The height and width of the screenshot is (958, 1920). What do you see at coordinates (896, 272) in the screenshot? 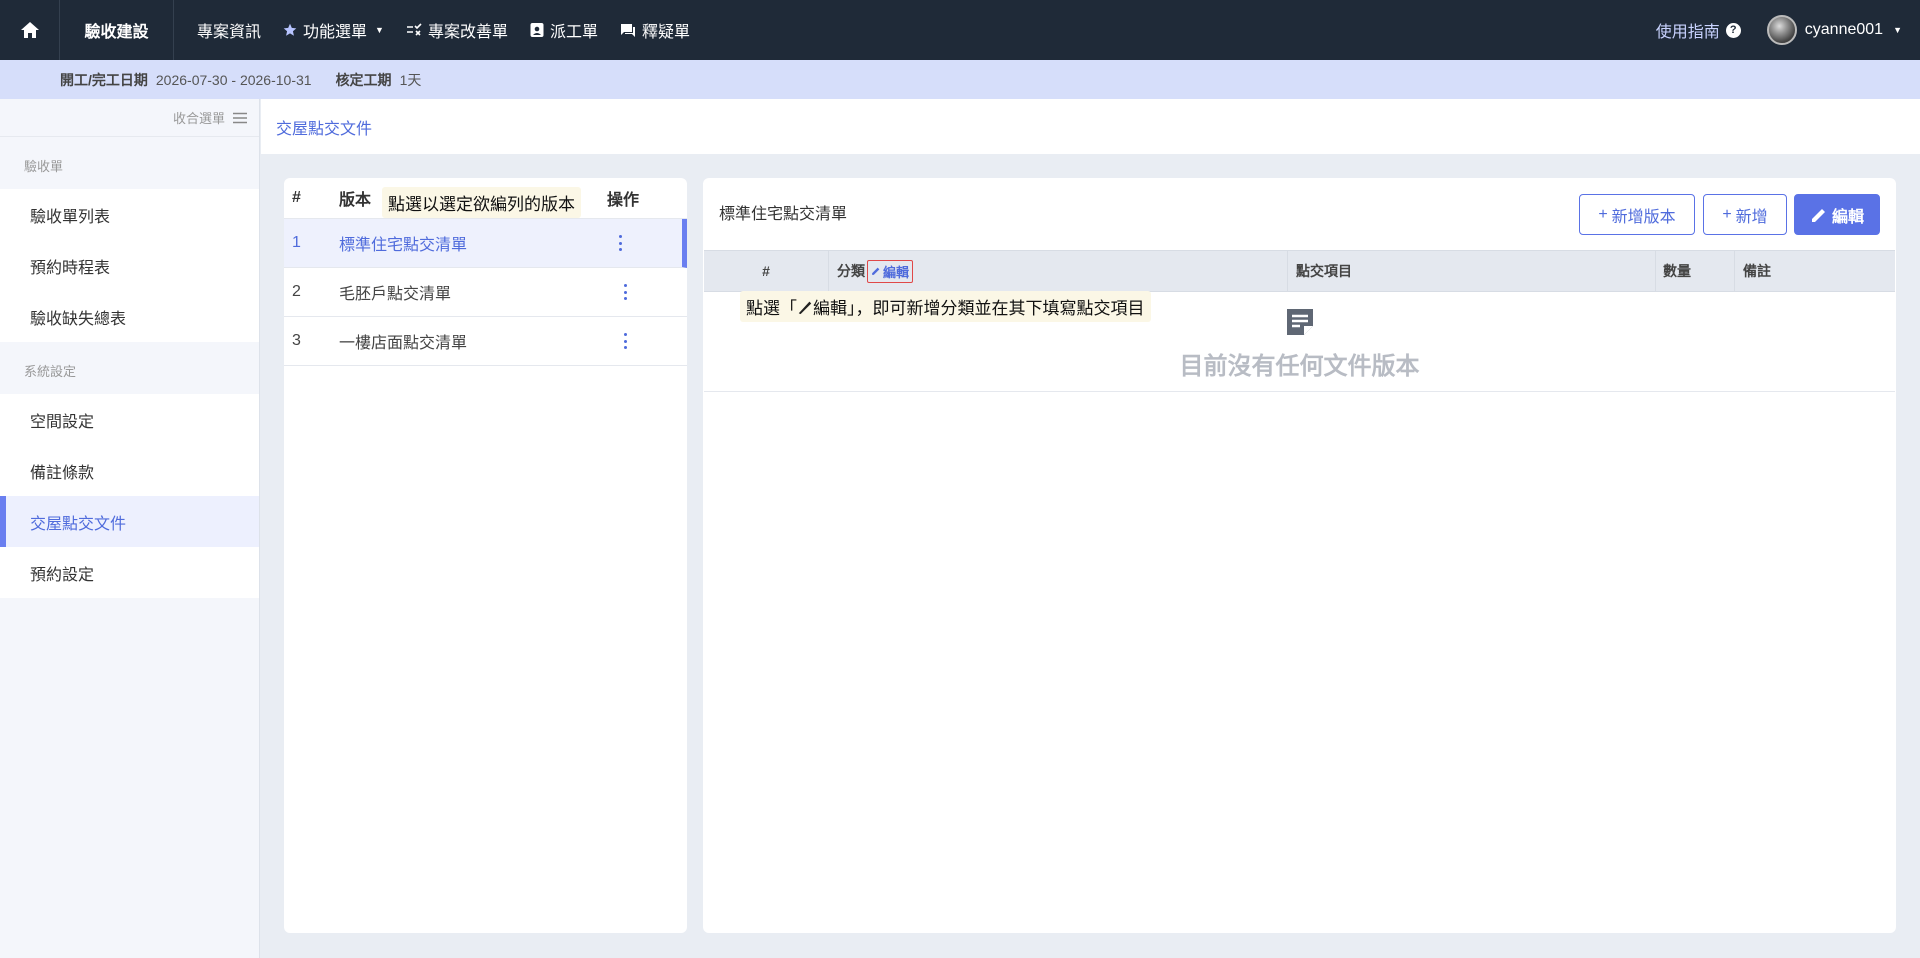
I see `category-edit-label: 編輯` at bounding box center [896, 272].